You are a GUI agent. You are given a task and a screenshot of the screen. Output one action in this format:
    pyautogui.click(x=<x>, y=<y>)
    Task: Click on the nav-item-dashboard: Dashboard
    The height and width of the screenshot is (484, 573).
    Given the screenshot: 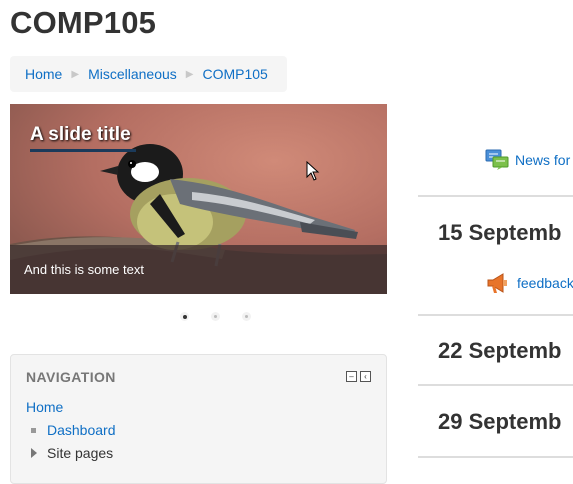 What is the action you would take?
    pyautogui.click(x=73, y=430)
    